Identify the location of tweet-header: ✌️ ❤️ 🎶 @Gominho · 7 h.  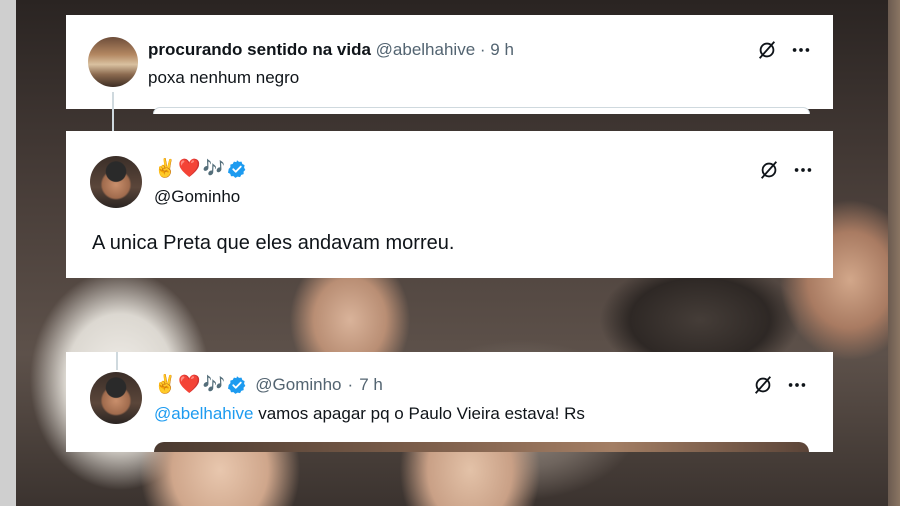
(268, 385).